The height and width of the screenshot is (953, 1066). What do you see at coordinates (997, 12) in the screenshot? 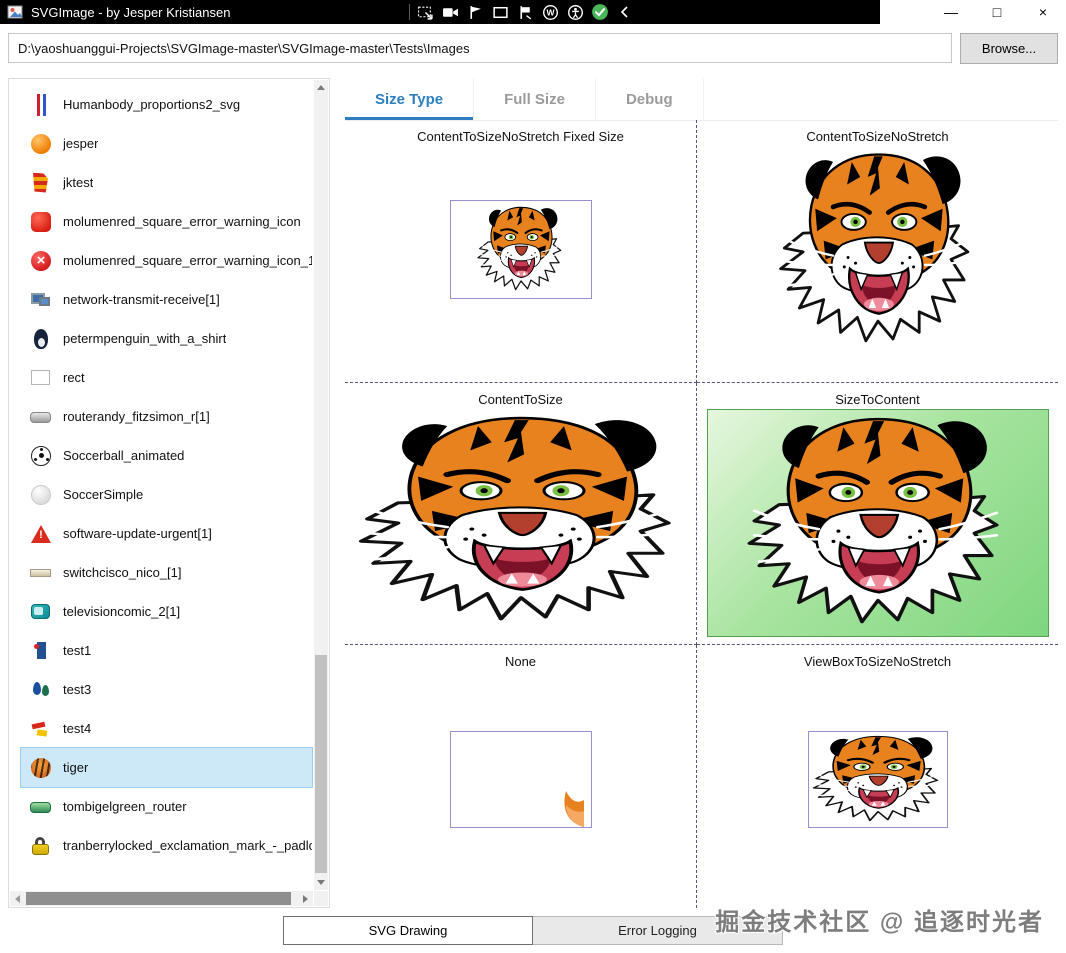
I see `maximize-button: □` at bounding box center [997, 12].